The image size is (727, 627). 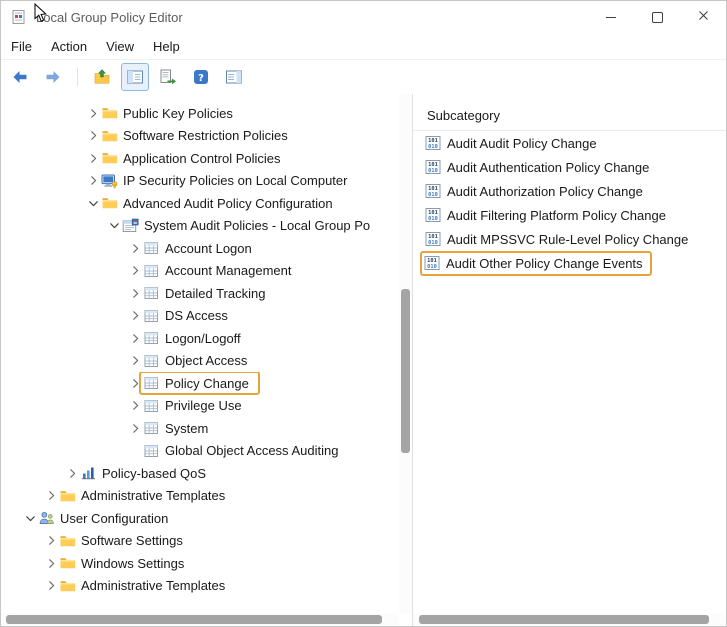 I want to click on tree-item: Policy Change, so click(x=199, y=383).